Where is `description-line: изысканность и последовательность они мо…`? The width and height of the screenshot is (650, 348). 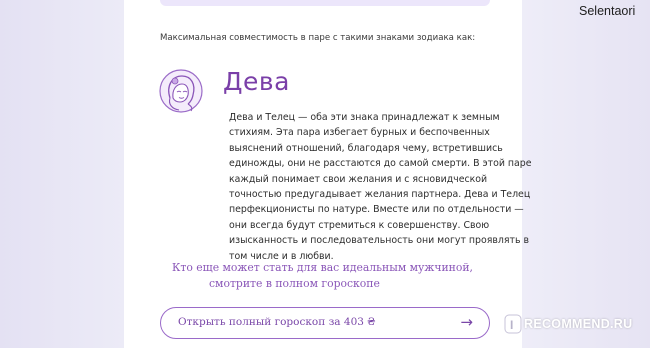
description-line: изысканность и последовательность они мо… is located at coordinates (379, 241).